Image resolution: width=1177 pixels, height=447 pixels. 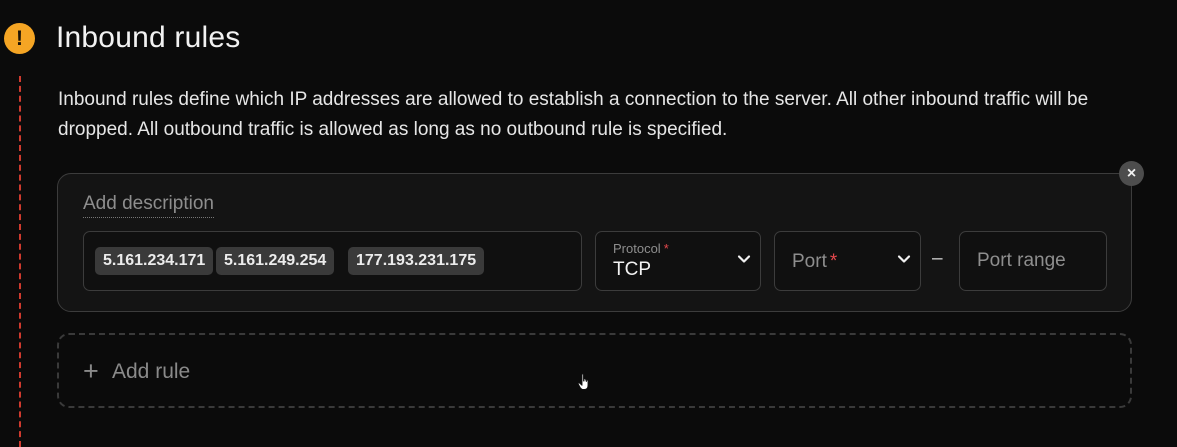 What do you see at coordinates (154, 261) in the screenshot?
I see `ip-chip: 5.161.234.171` at bounding box center [154, 261].